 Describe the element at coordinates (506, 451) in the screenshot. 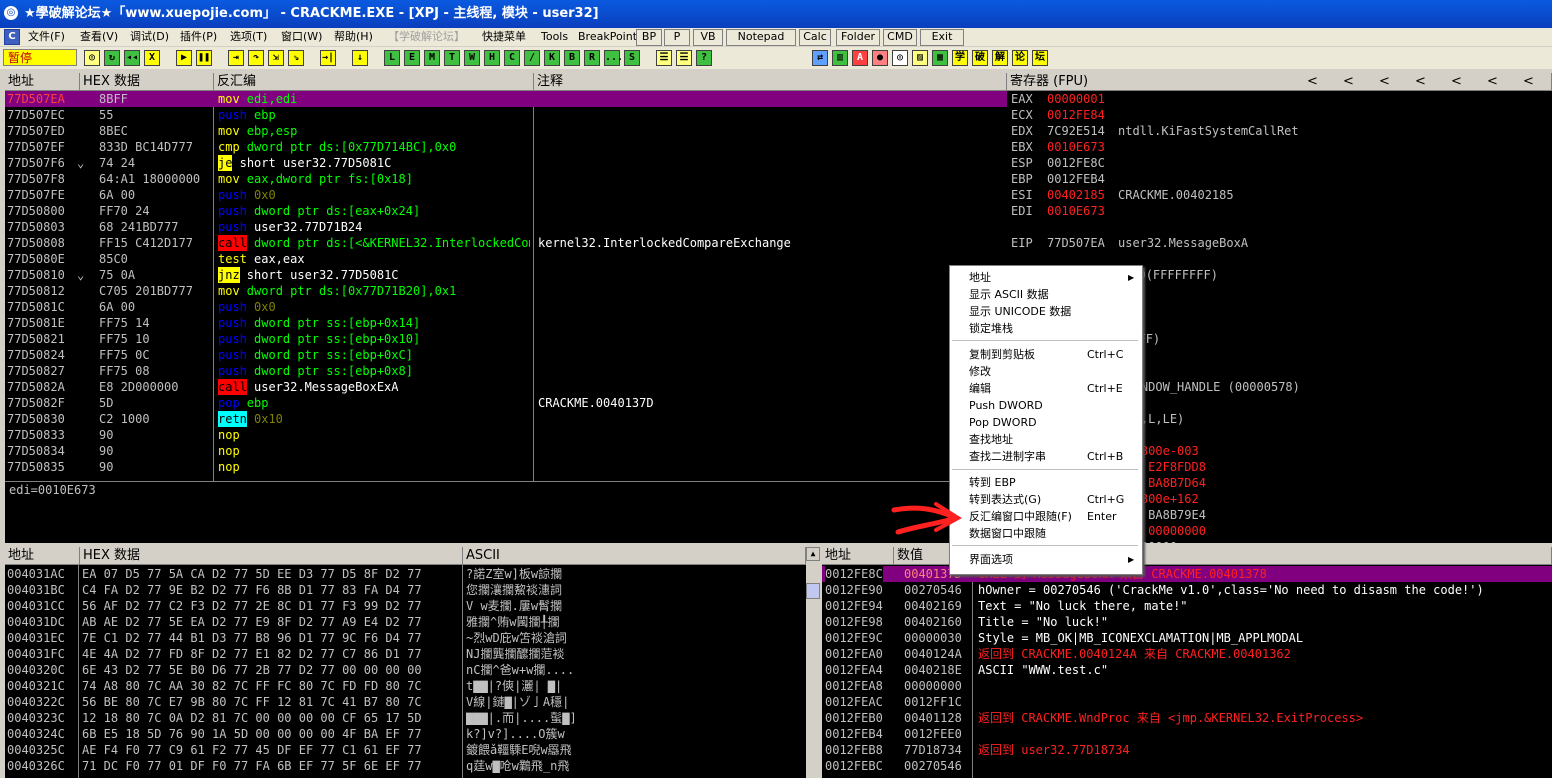

I see `code-row: 77D50834 90 nop` at that location.